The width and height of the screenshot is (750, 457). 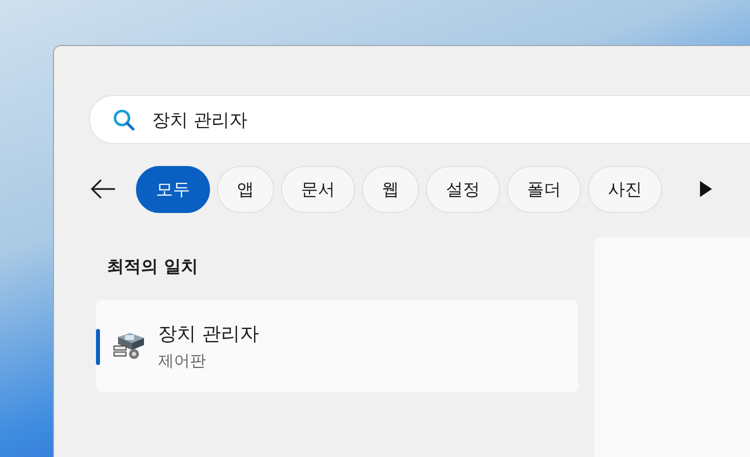 What do you see at coordinates (182, 361) in the screenshot?
I see `result-subtitle: 제어판` at bounding box center [182, 361].